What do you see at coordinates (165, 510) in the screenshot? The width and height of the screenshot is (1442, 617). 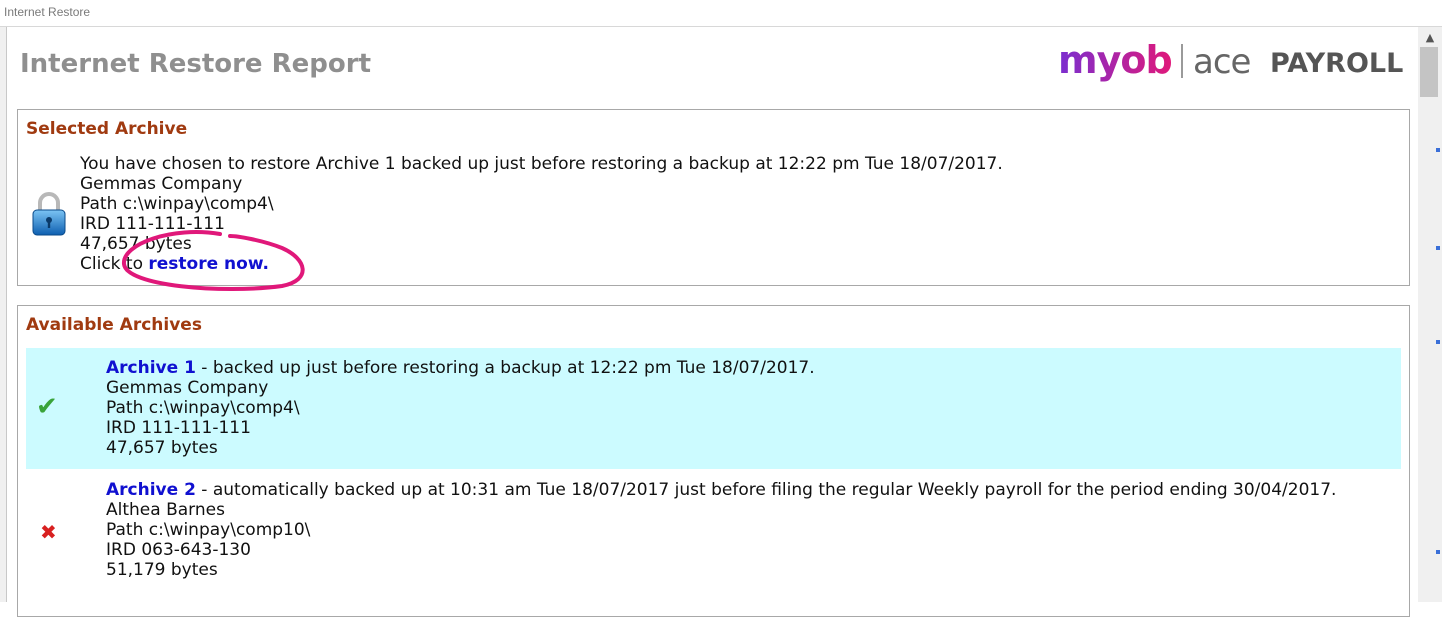 I see `archive-2-company: Althea Barnes` at bounding box center [165, 510].